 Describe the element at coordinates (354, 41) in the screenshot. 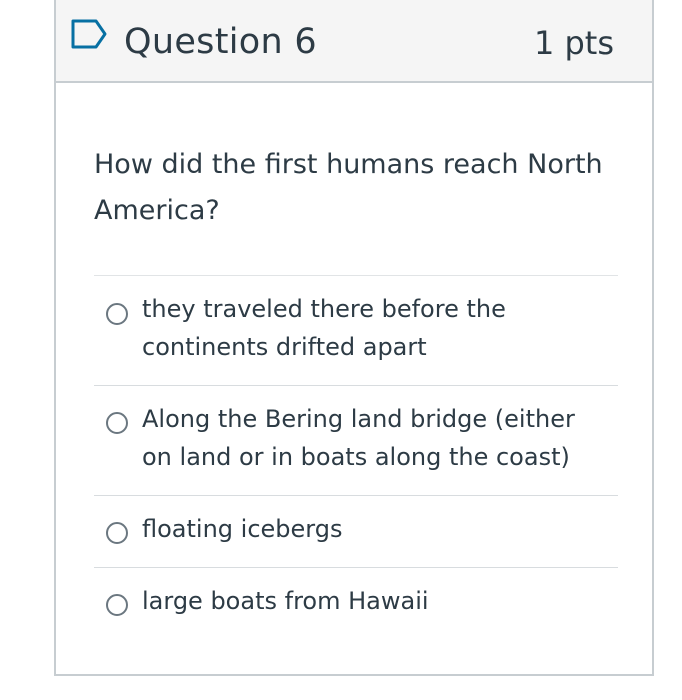

I see `question-header: Question 6 1 pts` at that location.